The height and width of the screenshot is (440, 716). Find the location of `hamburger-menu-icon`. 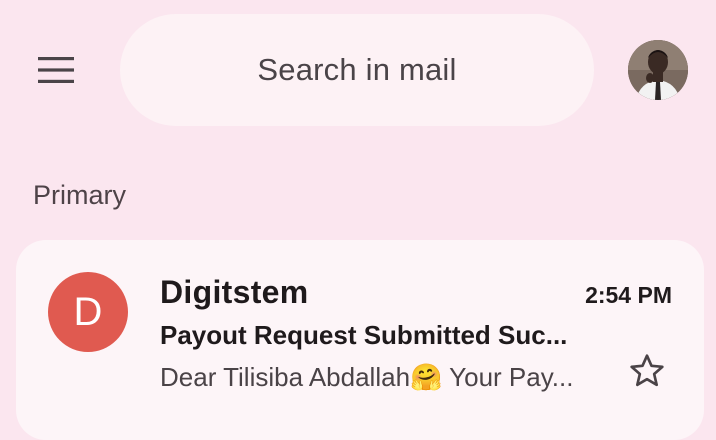

hamburger-menu-icon is located at coordinates (56, 70).